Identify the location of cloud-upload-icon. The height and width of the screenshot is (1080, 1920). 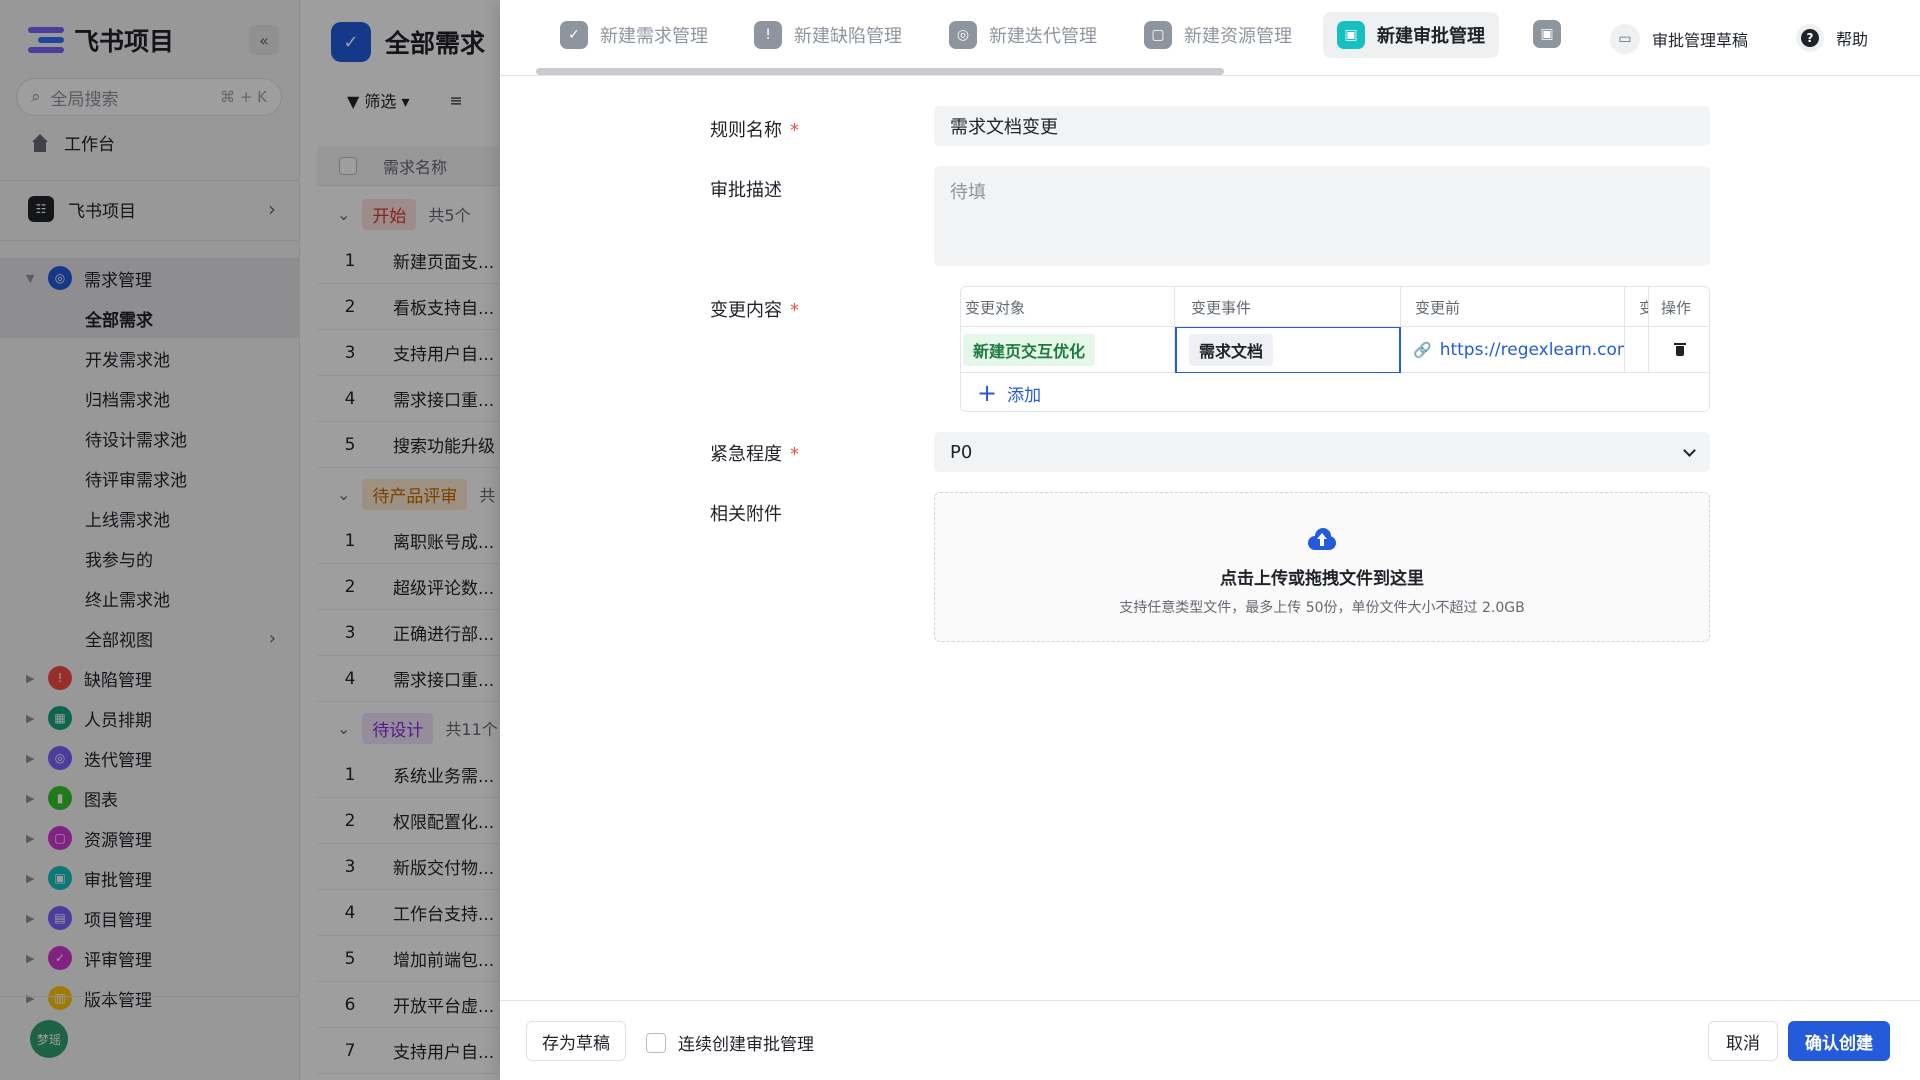
(1322, 539).